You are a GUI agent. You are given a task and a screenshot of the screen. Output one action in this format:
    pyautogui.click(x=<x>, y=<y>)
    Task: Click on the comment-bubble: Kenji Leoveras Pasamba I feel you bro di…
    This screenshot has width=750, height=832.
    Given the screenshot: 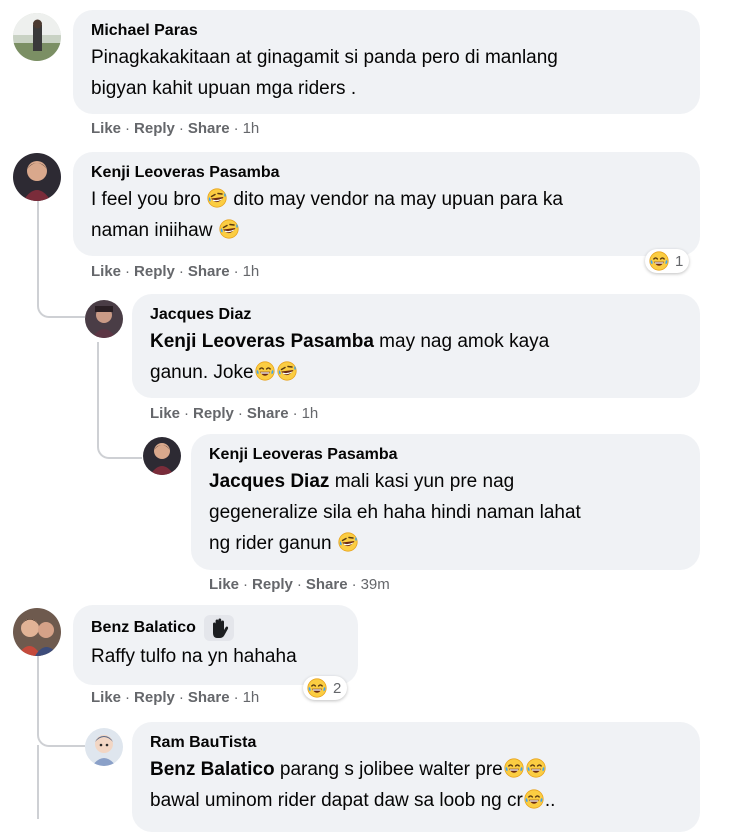 What is the action you would take?
    pyautogui.click(x=386, y=204)
    